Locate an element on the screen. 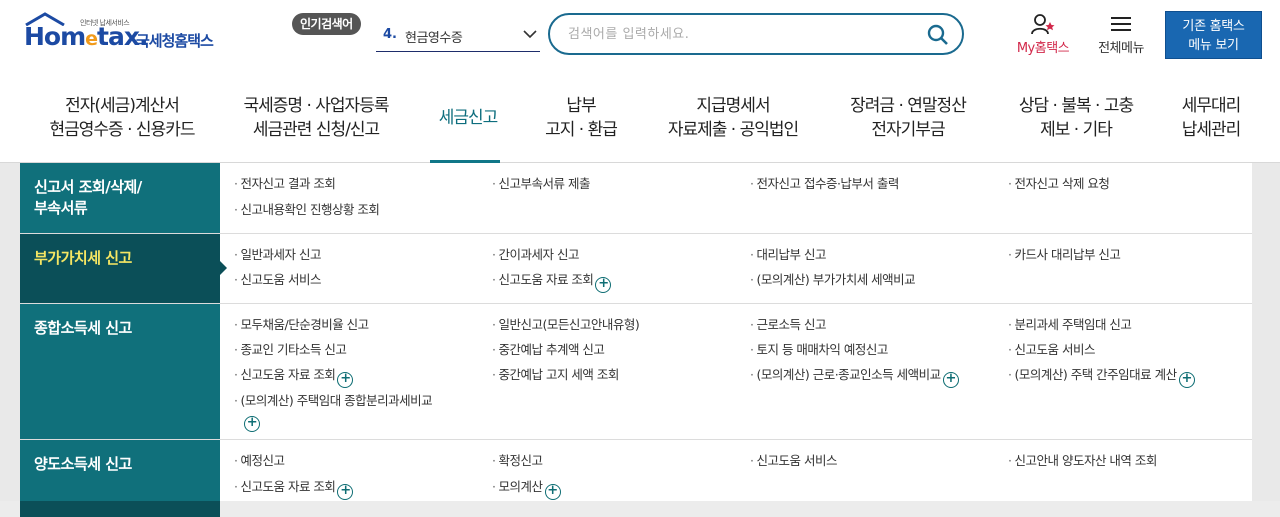  link-label: 모의계산 is located at coordinates (520, 486).